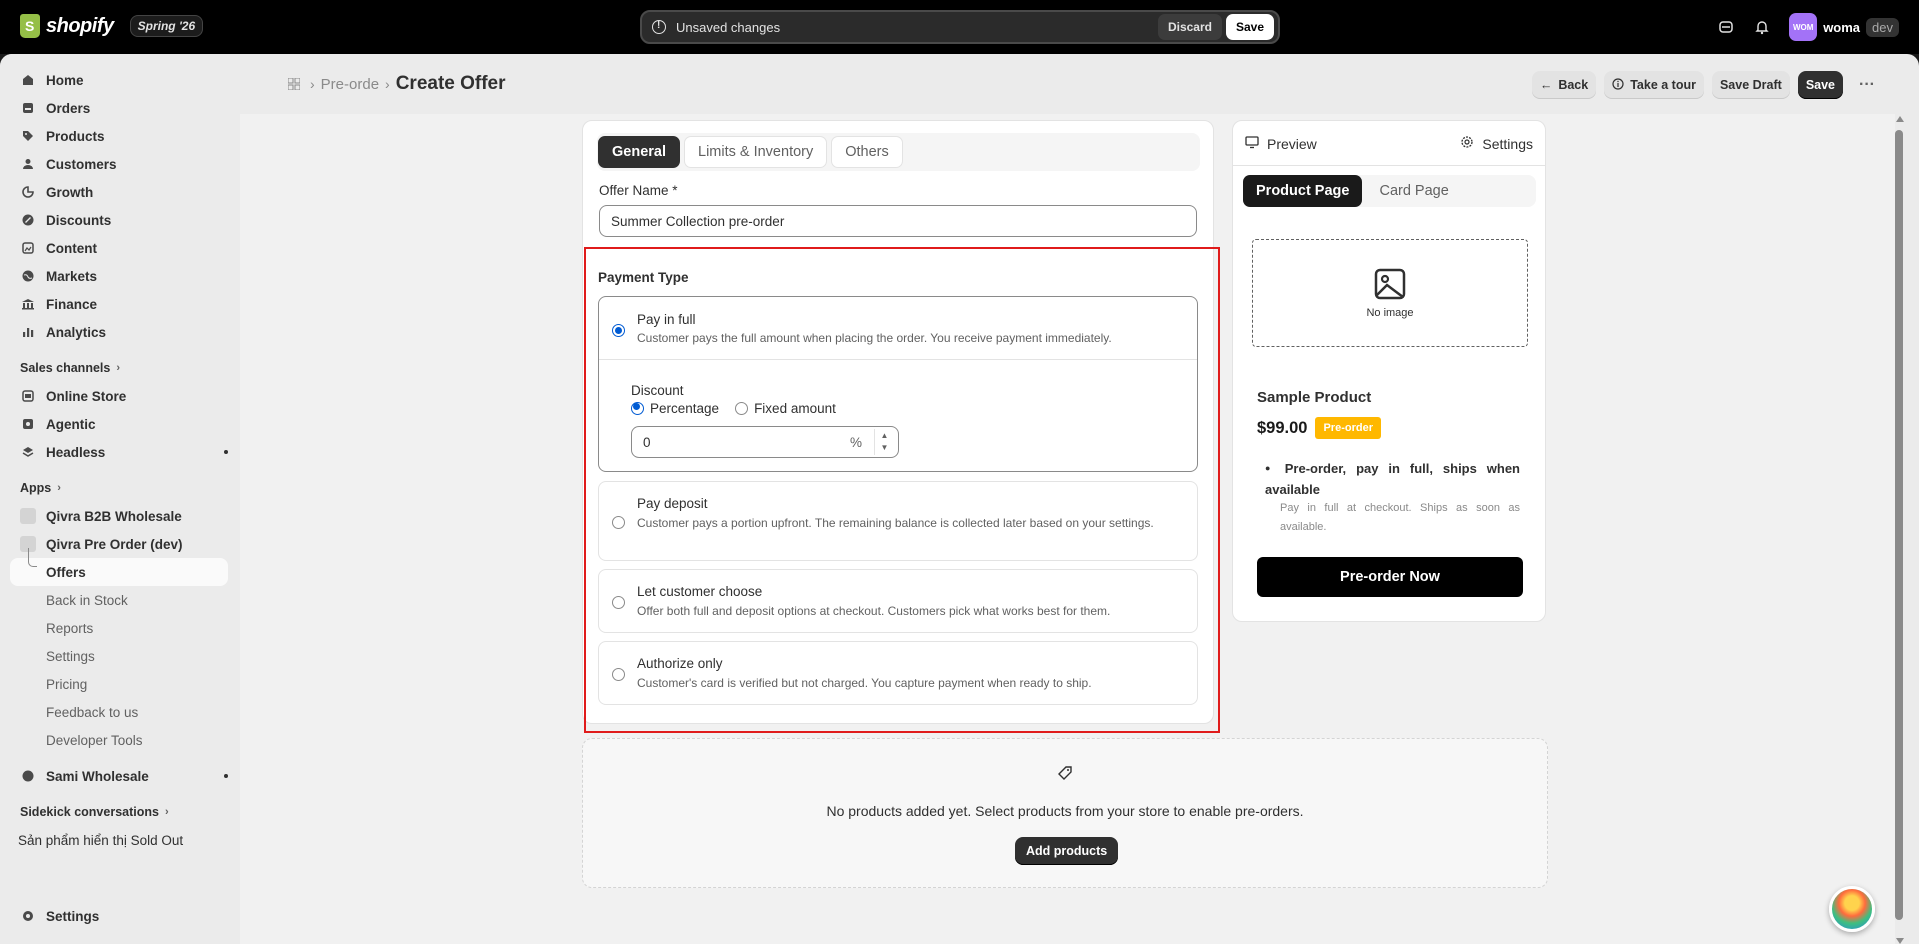 The image size is (1919, 944). I want to click on apps-section: Apps ›, so click(120, 488).